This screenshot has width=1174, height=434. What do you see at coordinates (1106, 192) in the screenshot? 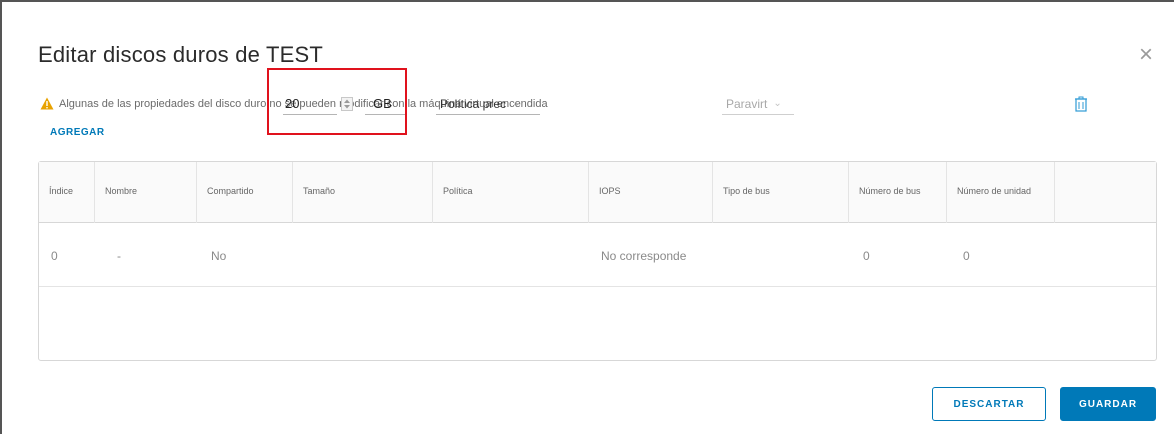
I see `column-header-actions` at bounding box center [1106, 192].